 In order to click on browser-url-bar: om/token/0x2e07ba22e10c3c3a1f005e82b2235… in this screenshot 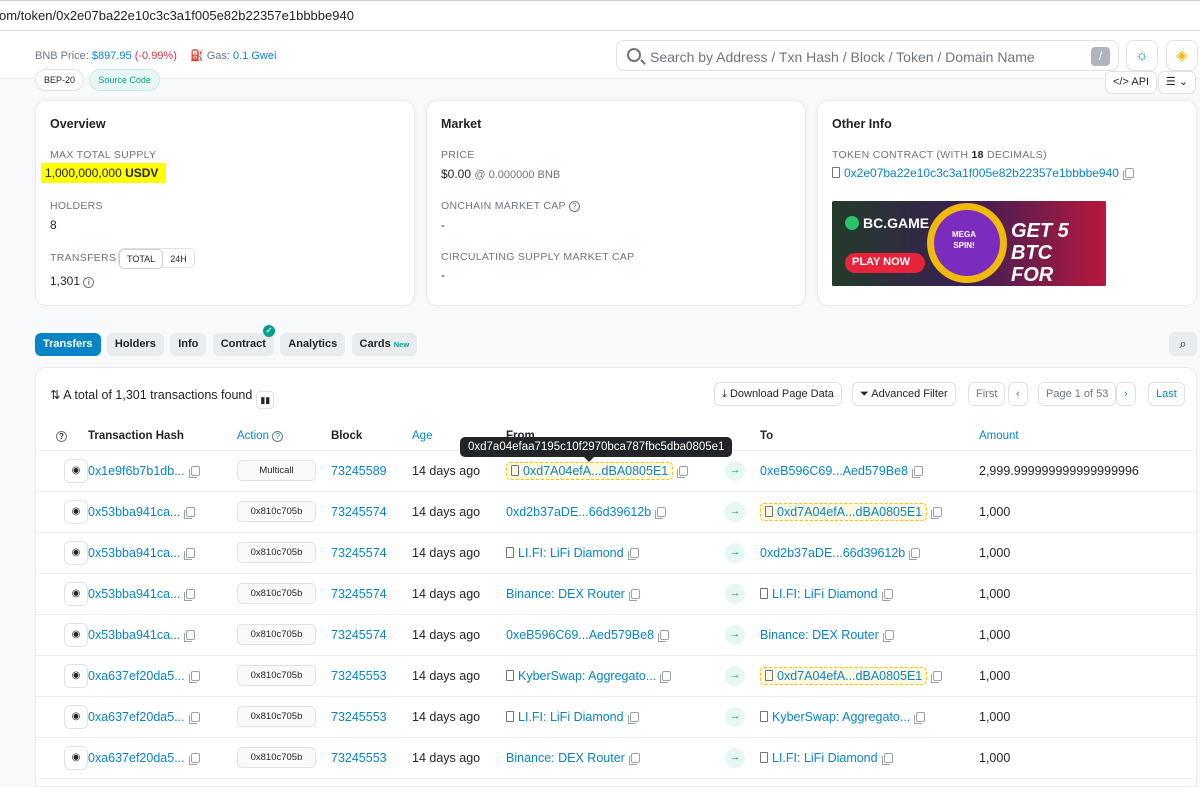, I will do `click(600, 15)`.